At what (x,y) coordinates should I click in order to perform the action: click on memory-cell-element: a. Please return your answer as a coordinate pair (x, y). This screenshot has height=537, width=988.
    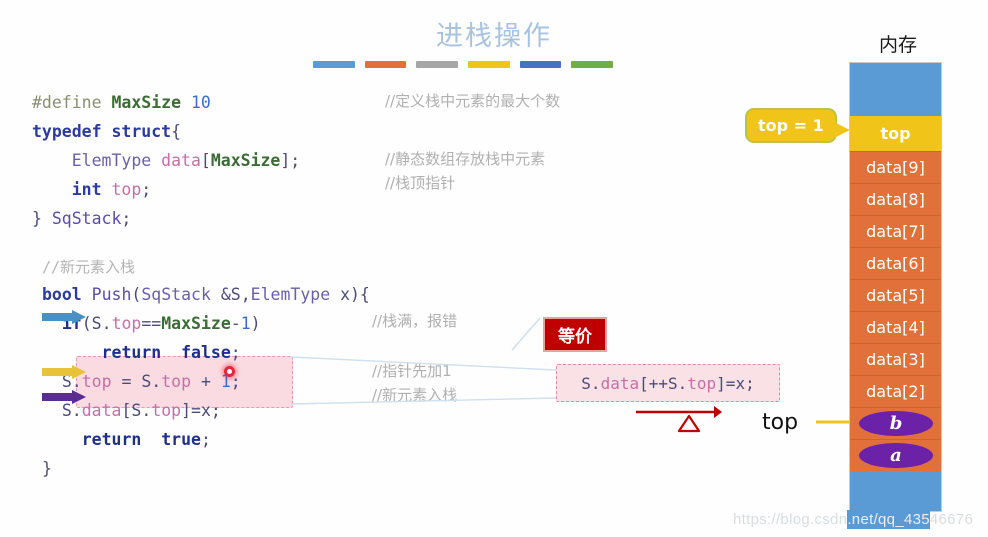
    Looking at the image, I should click on (895, 455).